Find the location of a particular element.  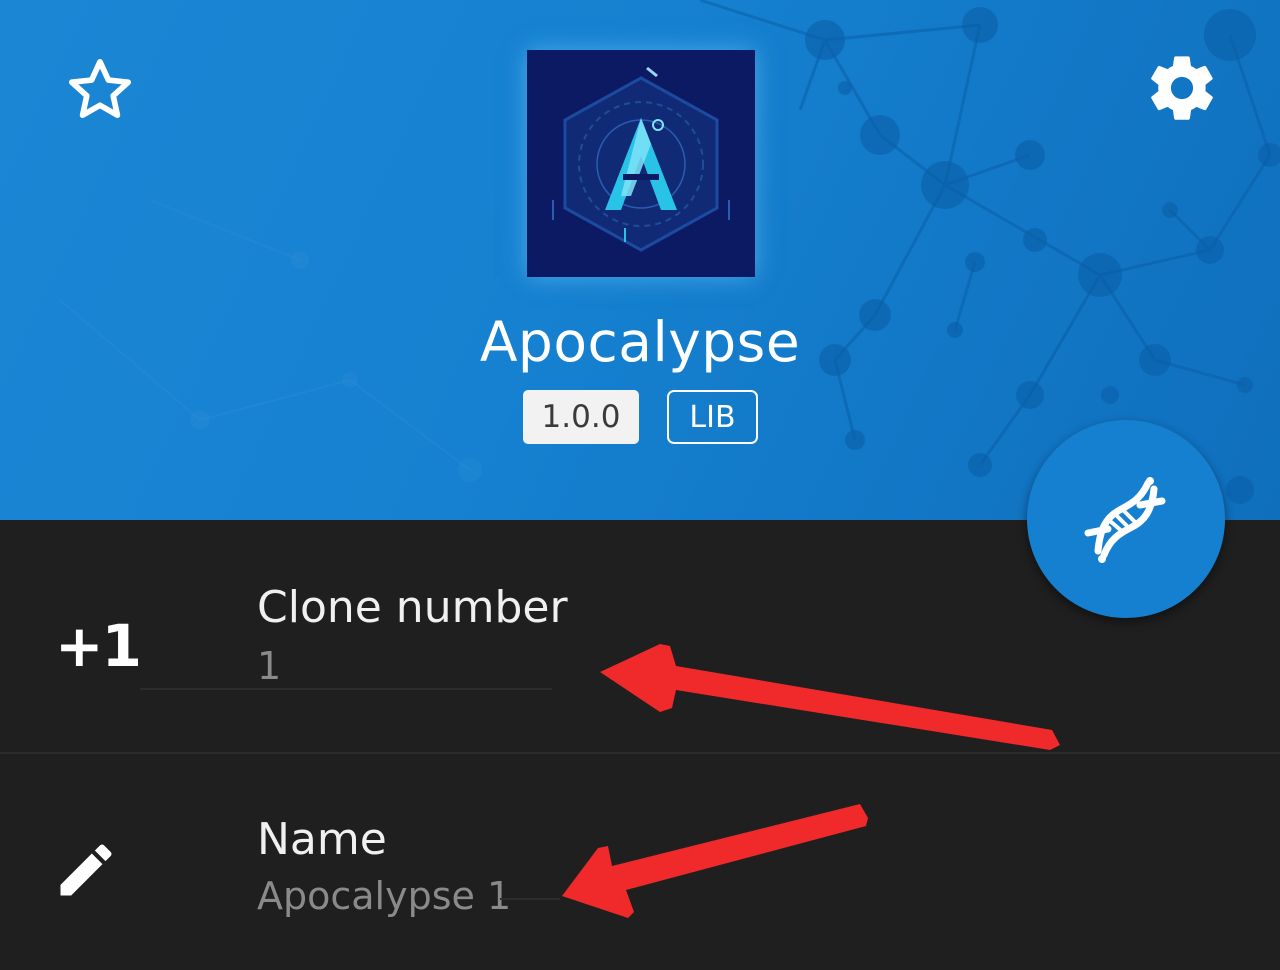

settings-button is located at coordinates (1182, 88).